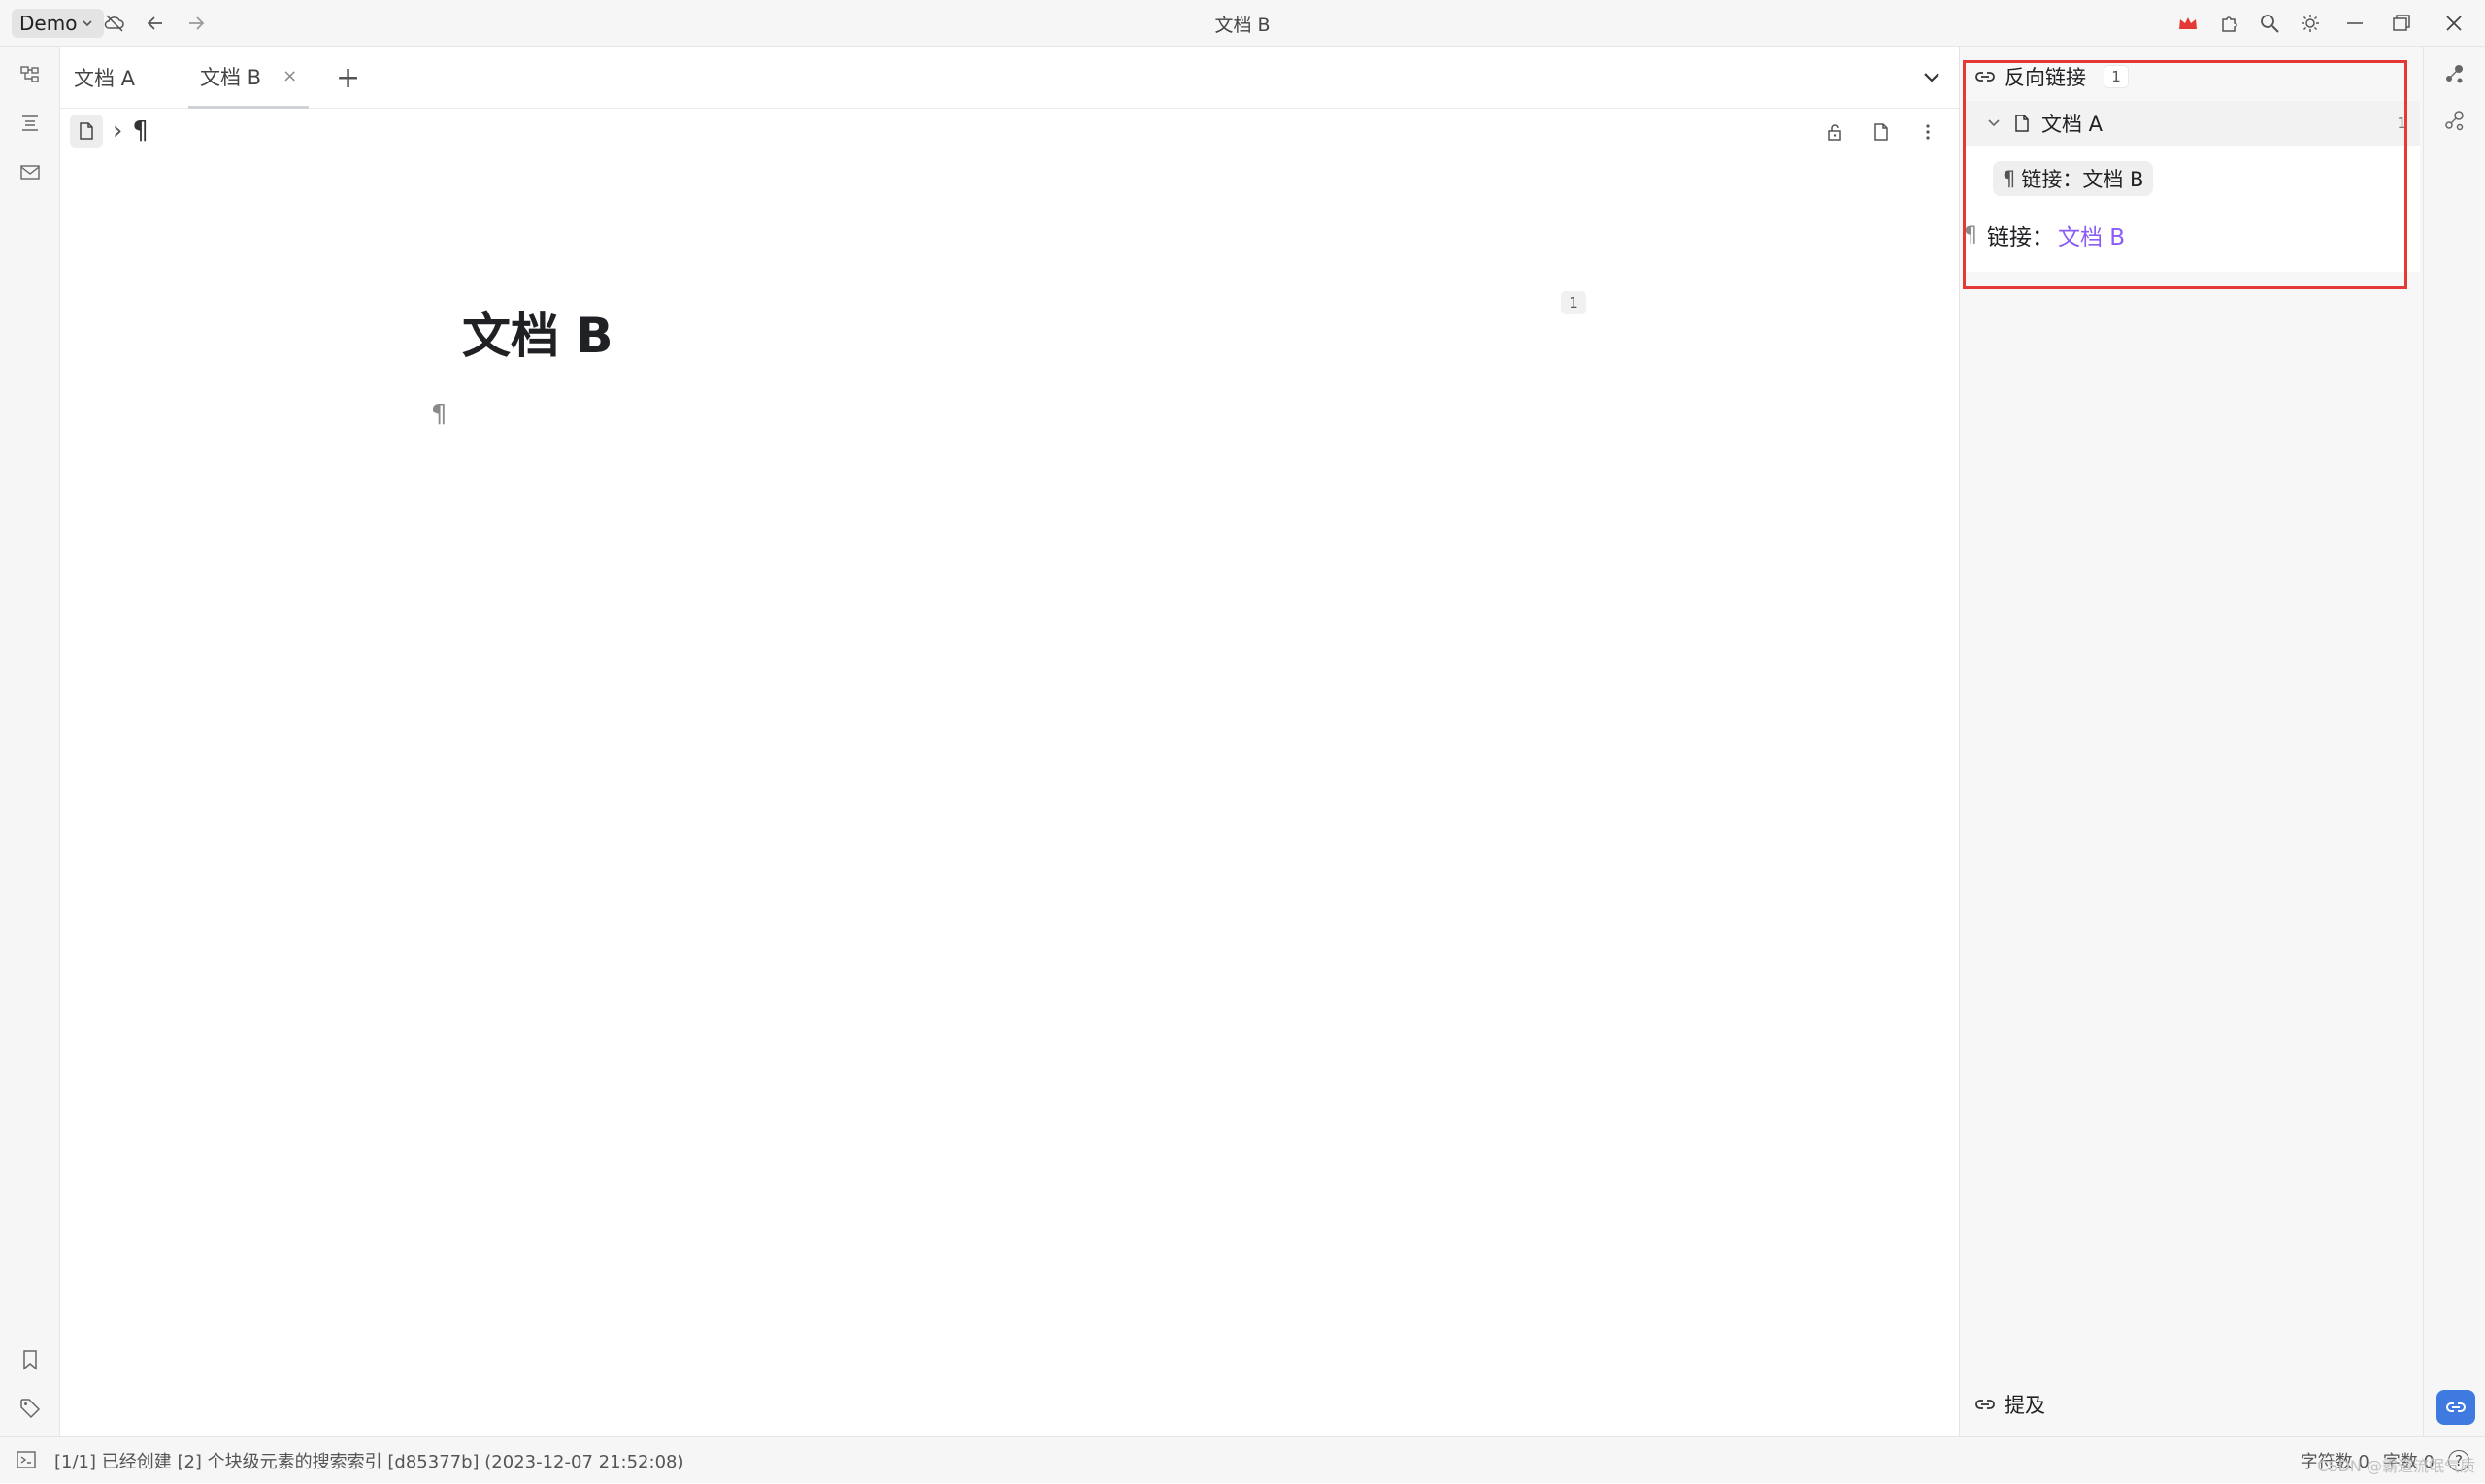 The width and height of the screenshot is (2485, 1484). I want to click on tab-label: 文档 A, so click(105, 78).